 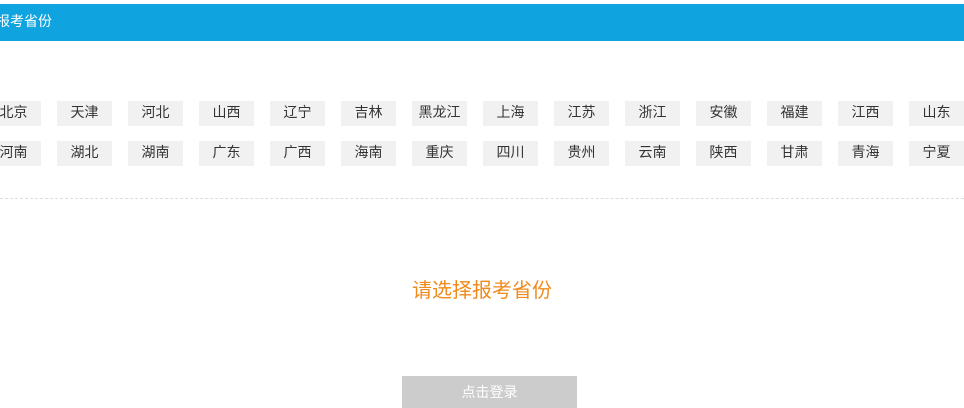 I want to click on dashed-divider, so click(x=482, y=198).